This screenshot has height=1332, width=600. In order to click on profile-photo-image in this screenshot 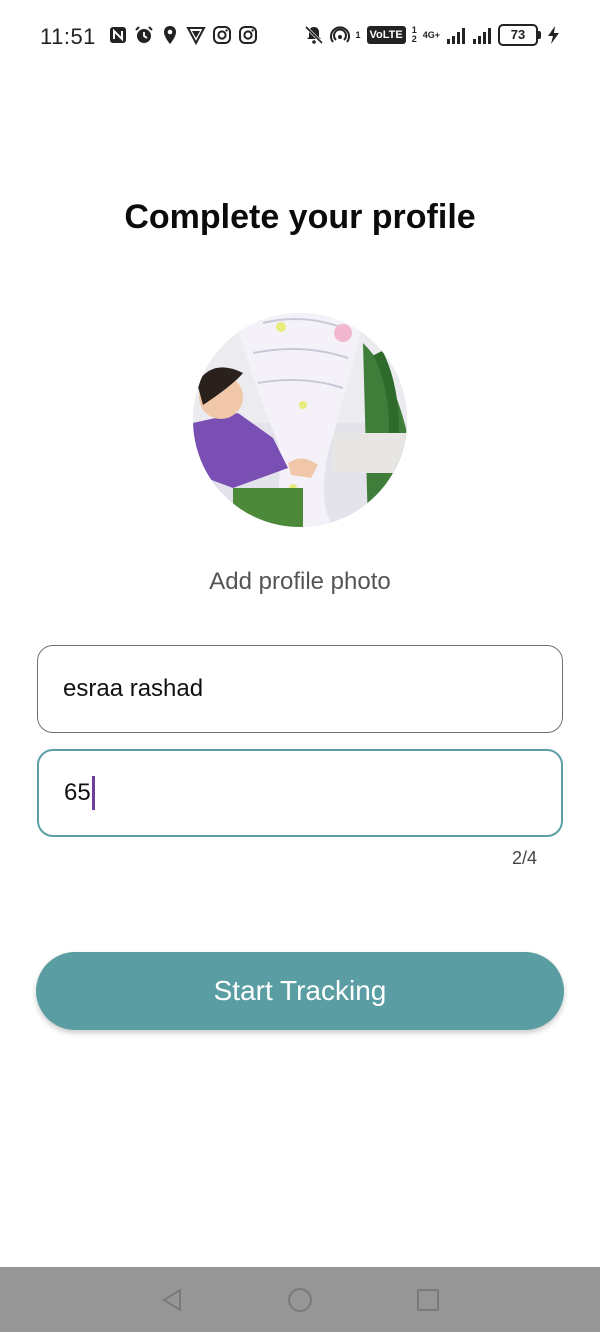, I will do `click(300, 420)`.